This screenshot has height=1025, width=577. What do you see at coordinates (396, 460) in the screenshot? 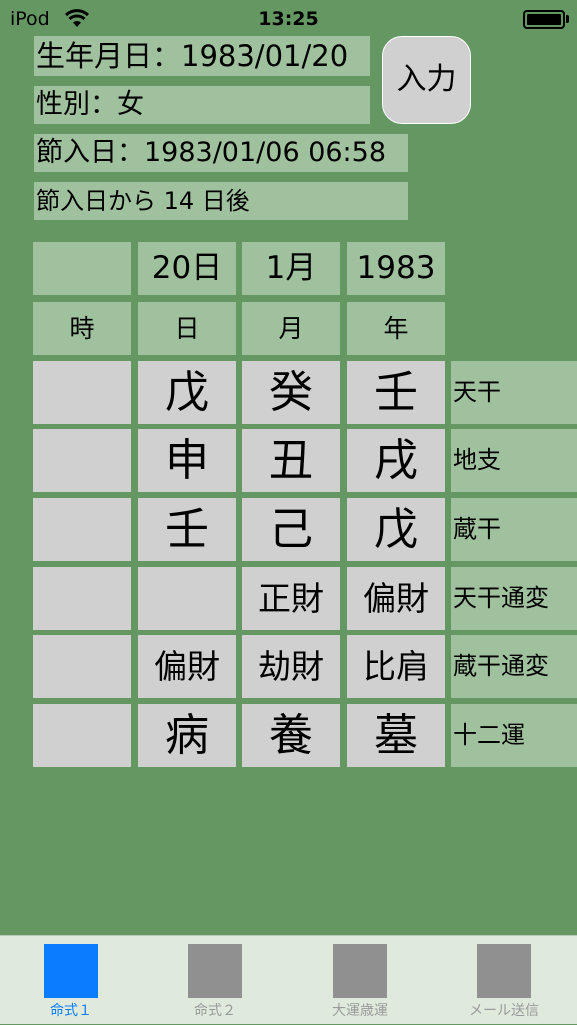
I see `cell-year: 戌` at bounding box center [396, 460].